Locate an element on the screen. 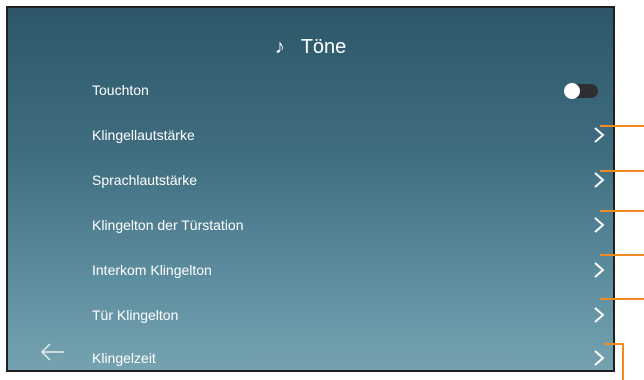 The height and width of the screenshot is (380, 644). row-label: Touchton is located at coordinates (120, 90).